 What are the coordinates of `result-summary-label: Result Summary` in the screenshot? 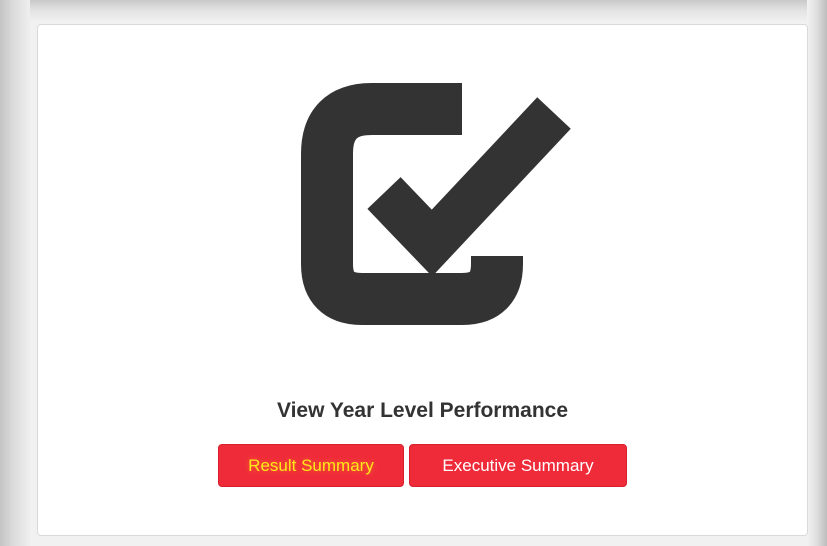 It's located at (311, 465).